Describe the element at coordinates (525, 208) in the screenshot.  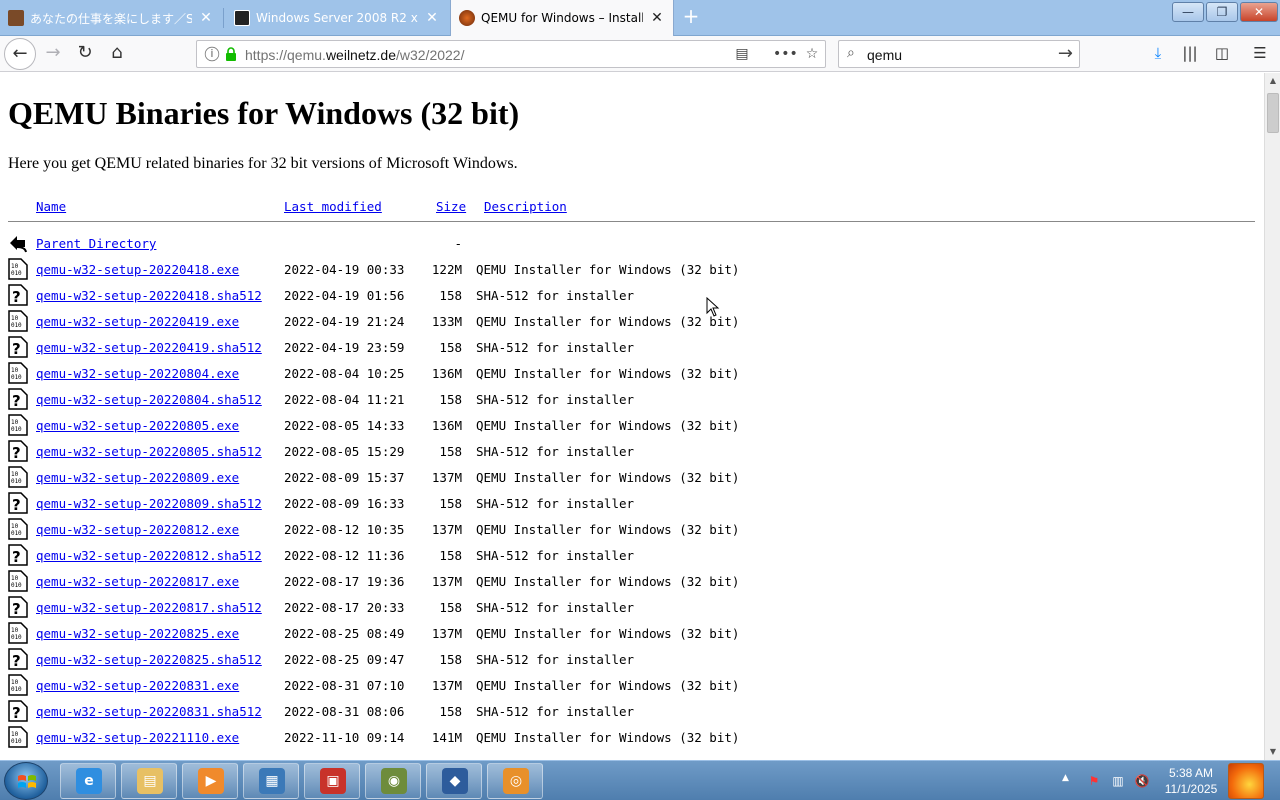
I see `column-header-description: Description` at that location.